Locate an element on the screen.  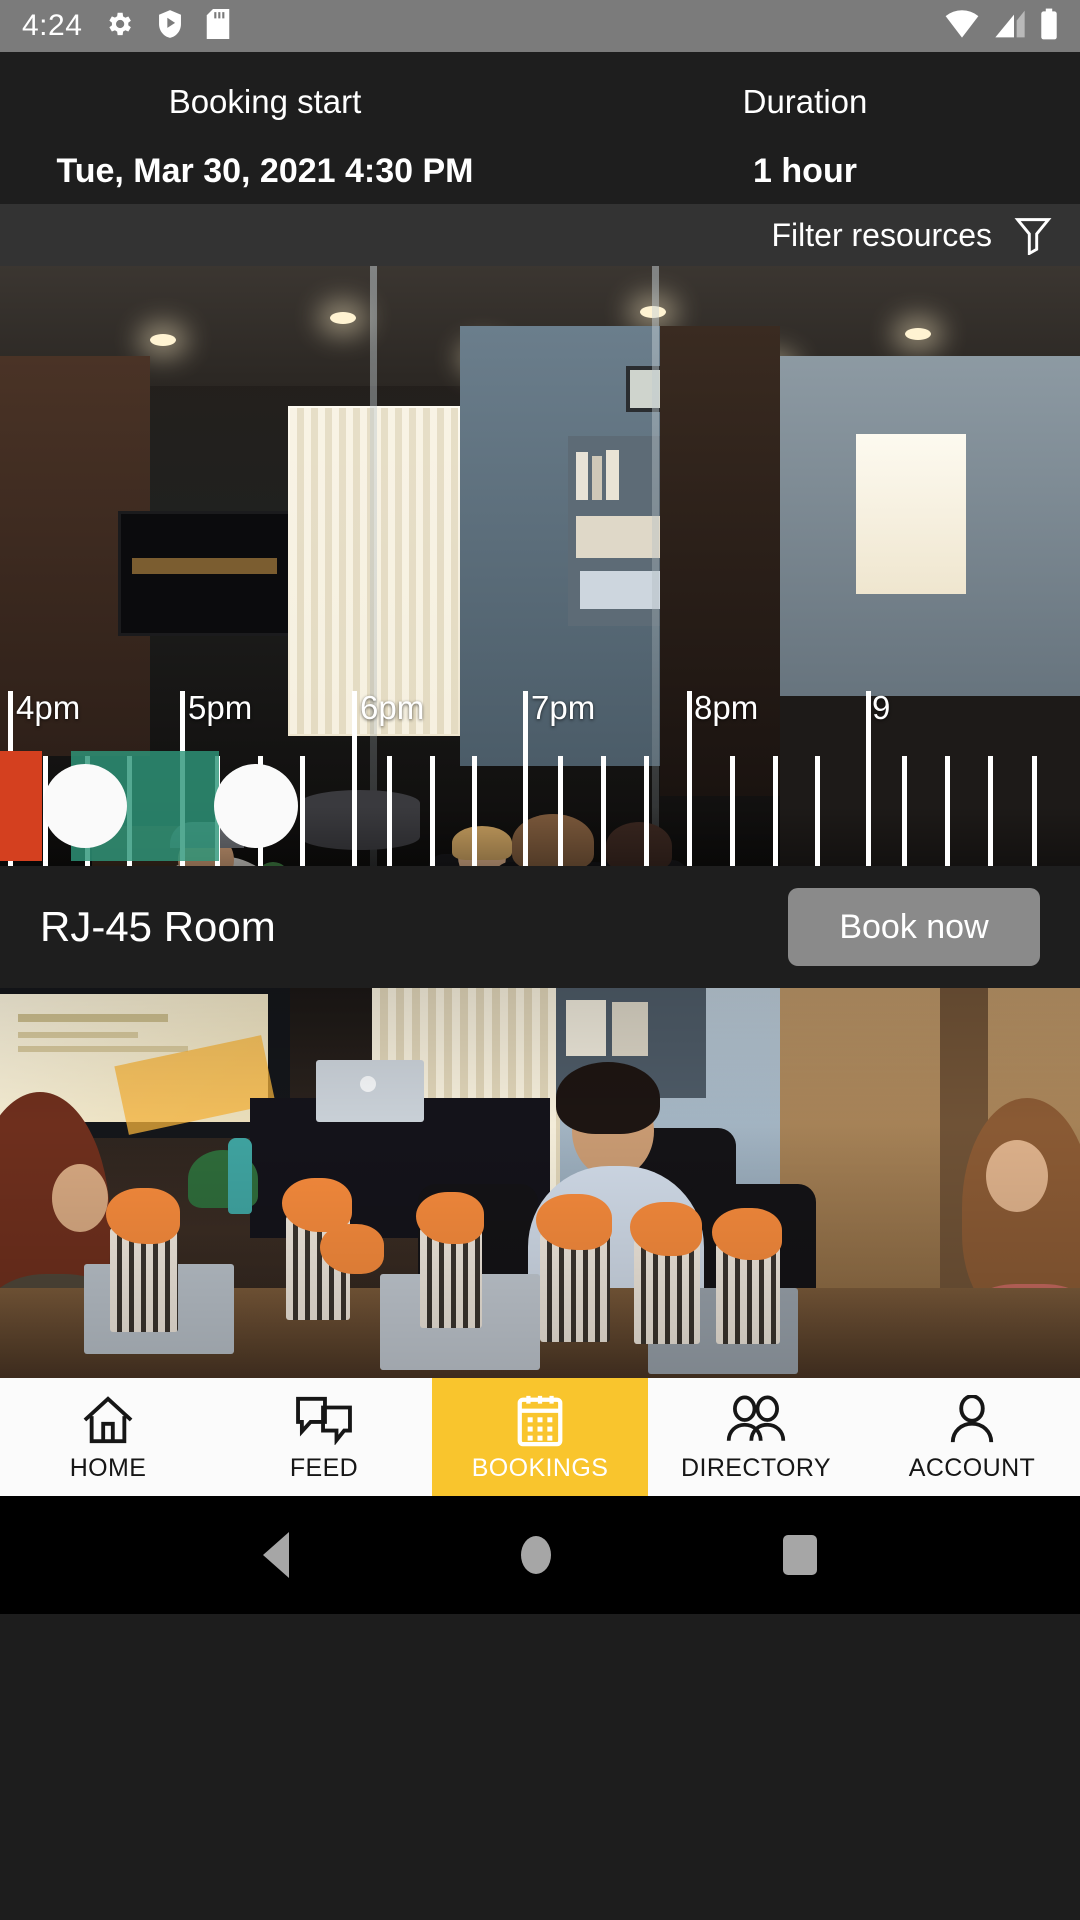
timeline-hour-label: 8pm is located at coordinates (726, 707).